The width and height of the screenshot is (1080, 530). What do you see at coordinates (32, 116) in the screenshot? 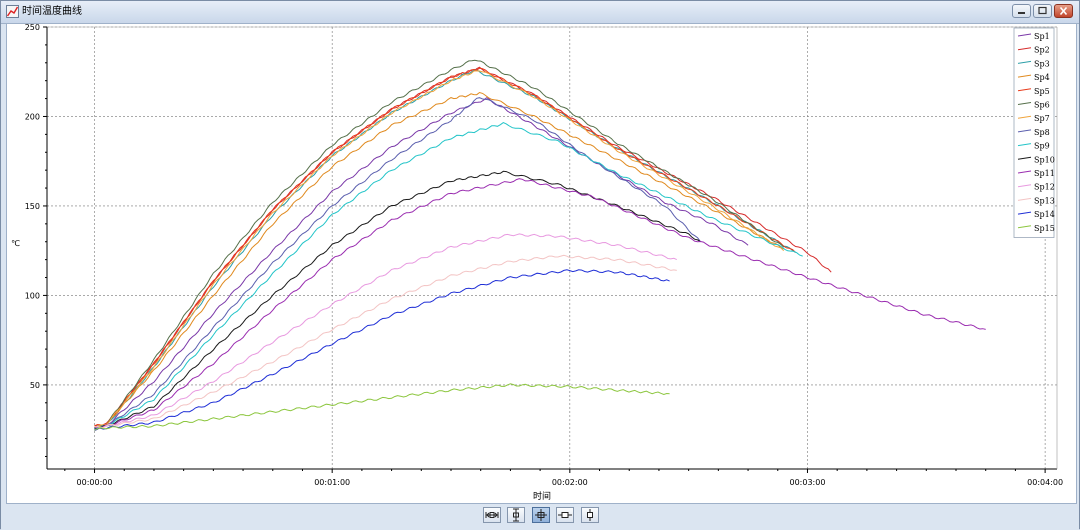
I see `y-tick-label: 200` at bounding box center [32, 116].